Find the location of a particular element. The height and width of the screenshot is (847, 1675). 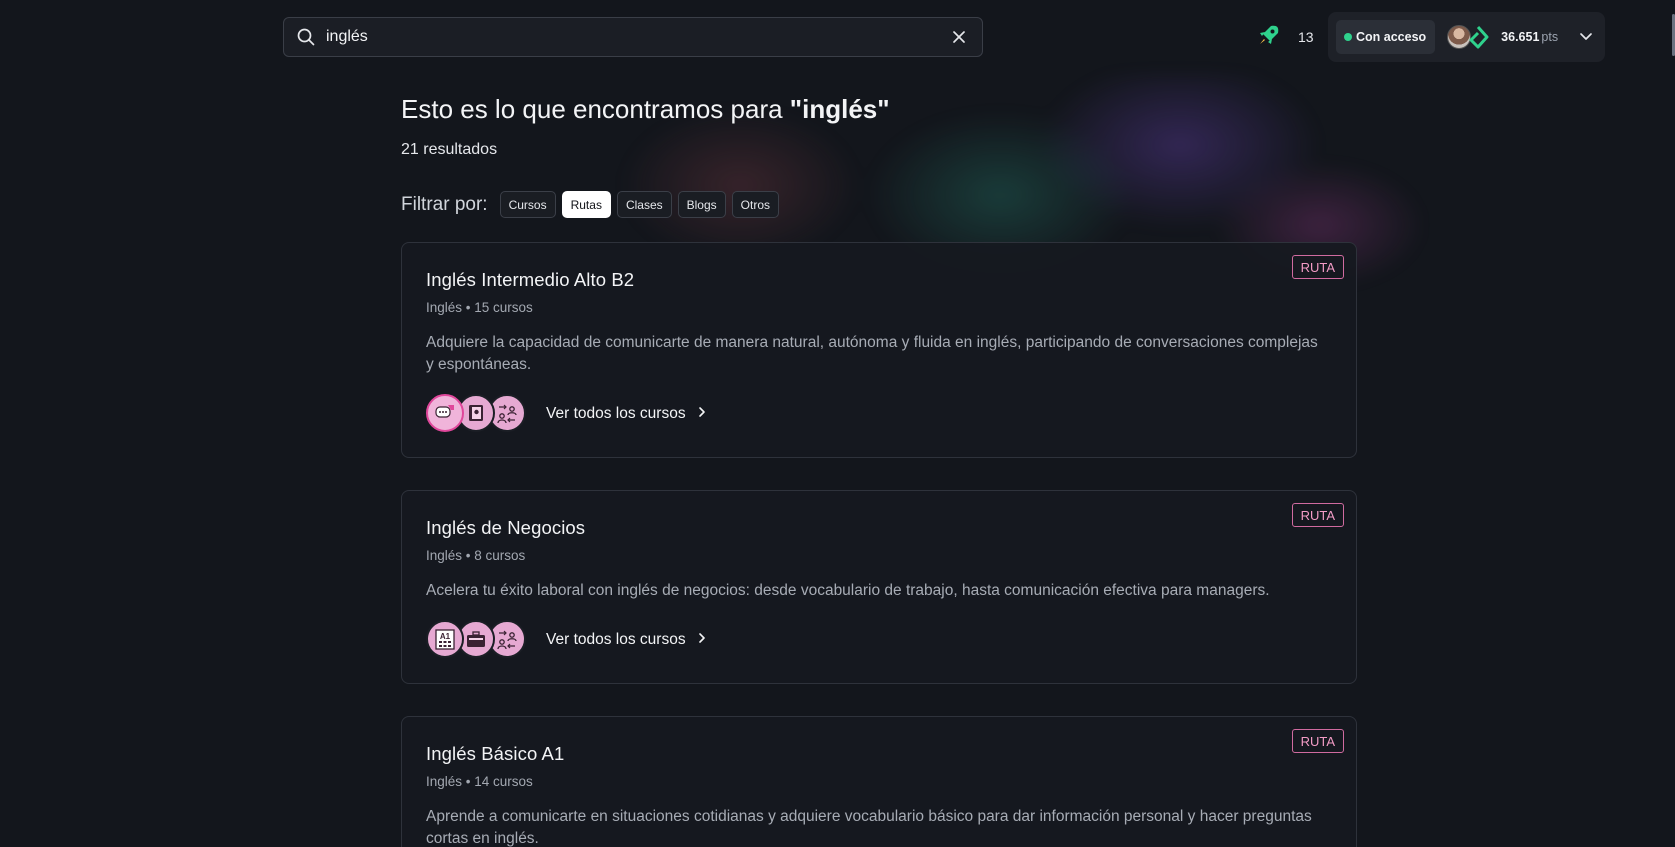

filter-chip-cursos: Cursos is located at coordinates (527, 204).